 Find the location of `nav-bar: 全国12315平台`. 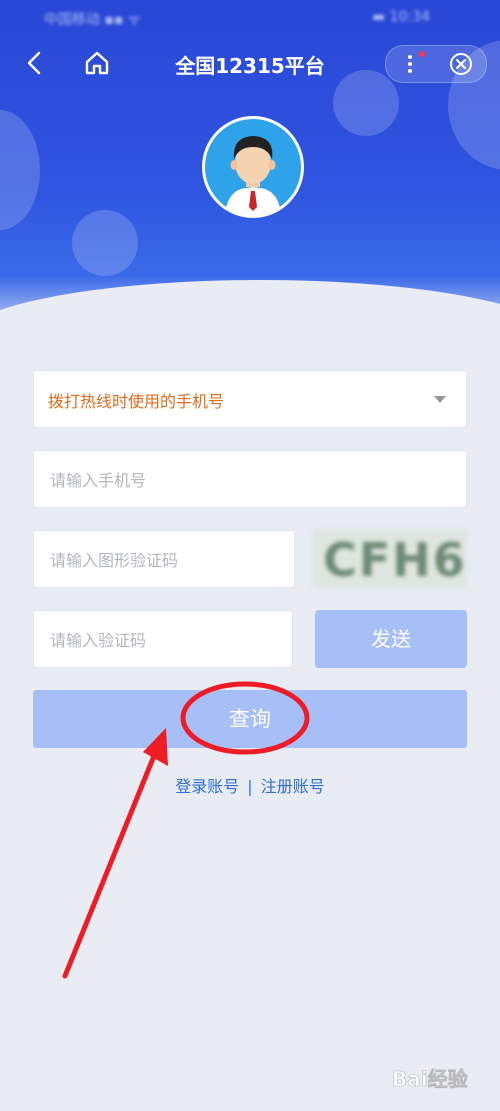

nav-bar: 全国12315平台 is located at coordinates (250, 64).